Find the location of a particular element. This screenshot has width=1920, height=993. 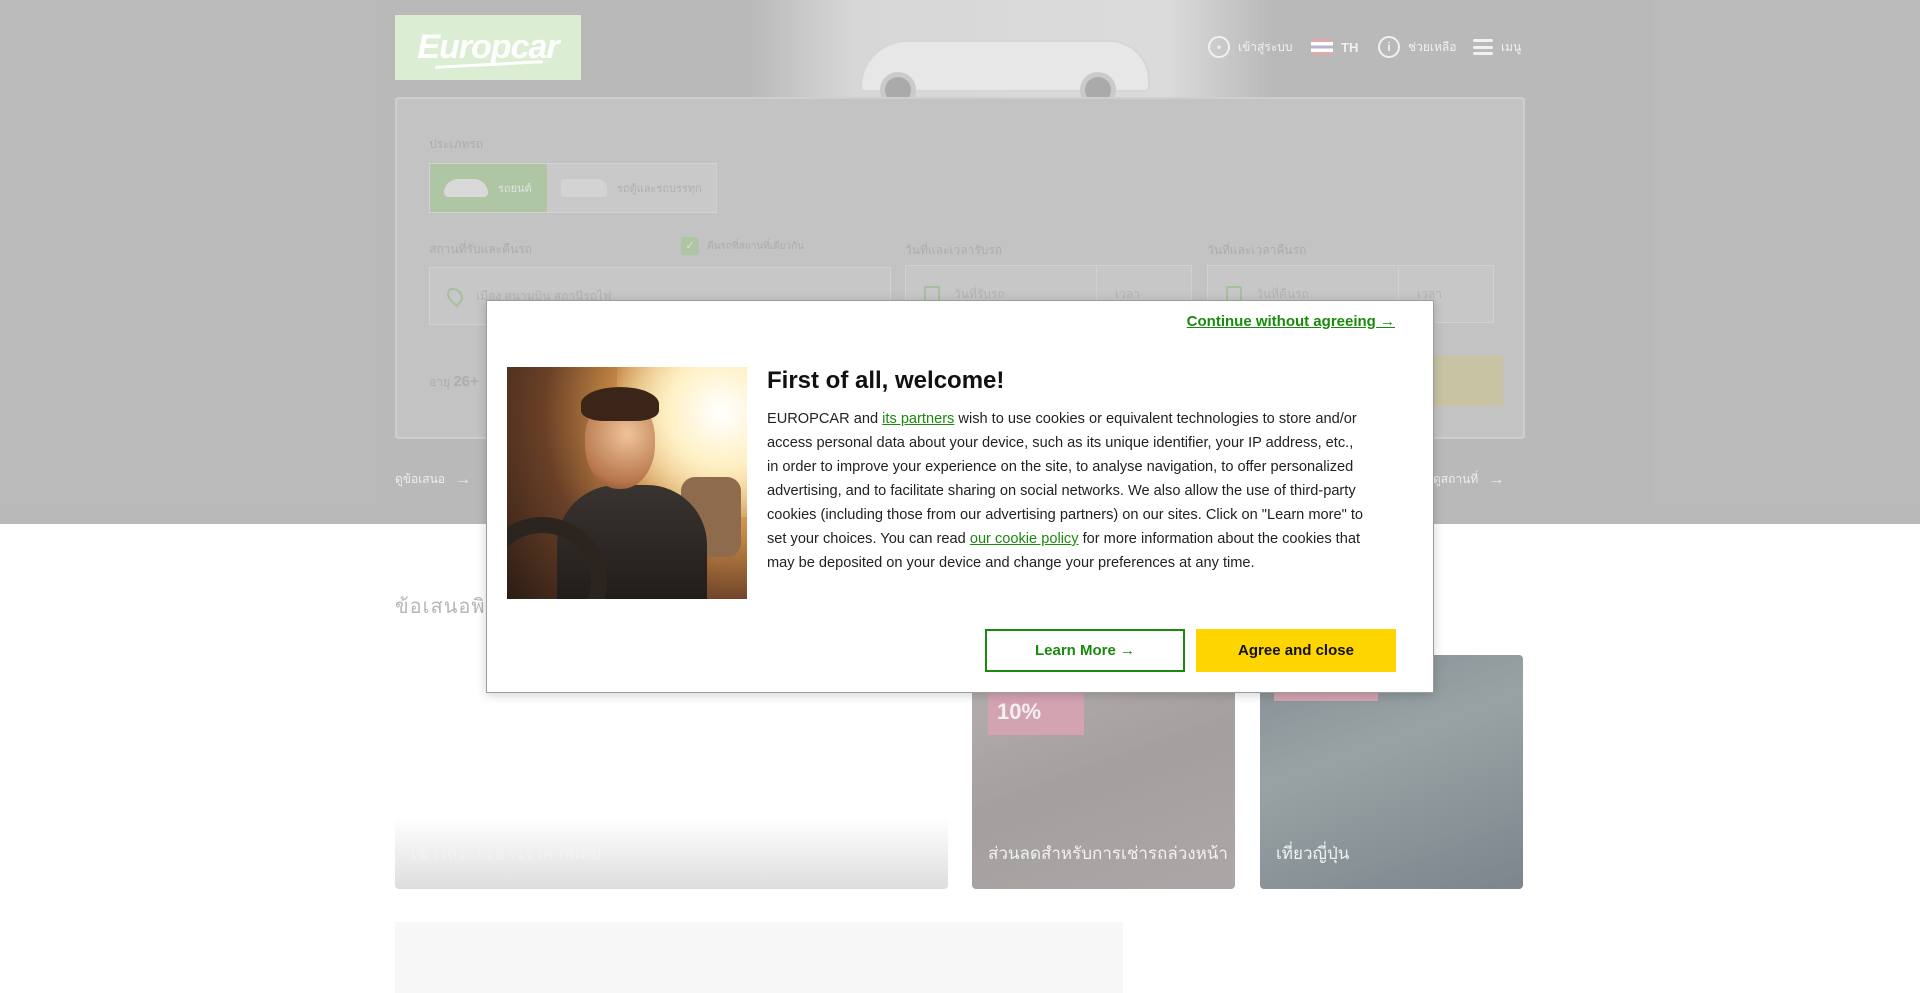

learn-more-button: Learn More → is located at coordinates (1085, 650).